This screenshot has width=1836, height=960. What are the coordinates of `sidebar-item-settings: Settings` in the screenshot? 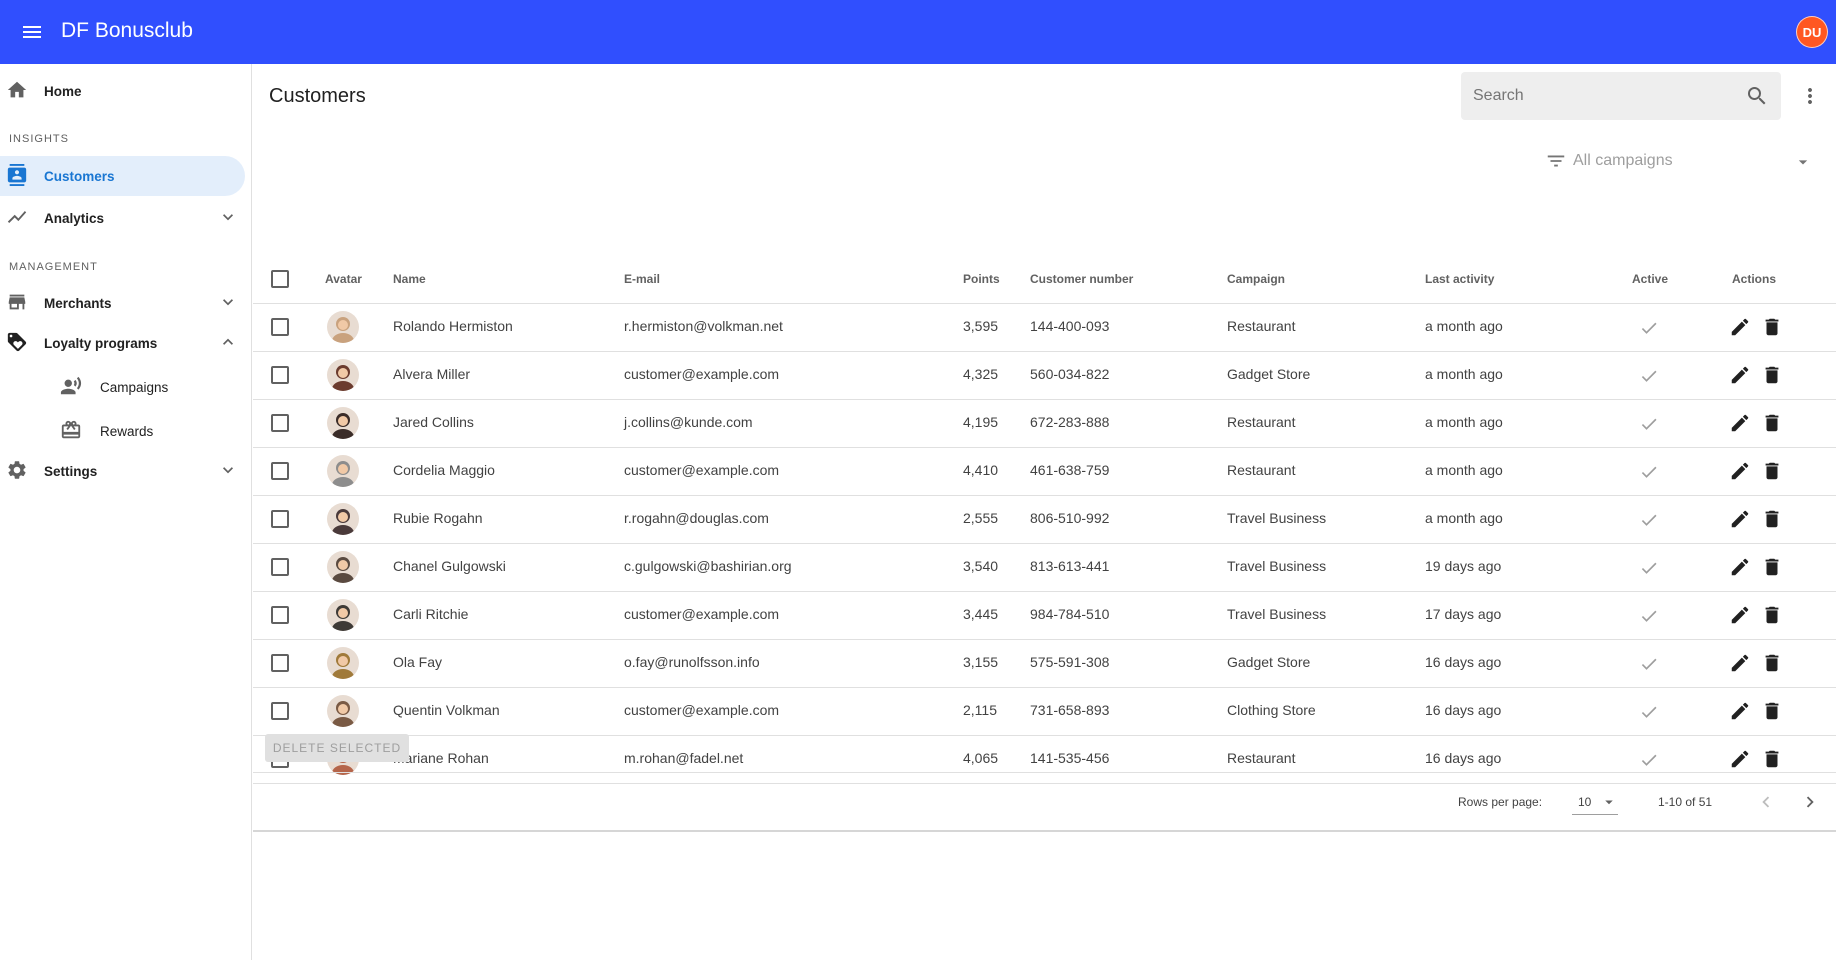 It's located at (122, 471).